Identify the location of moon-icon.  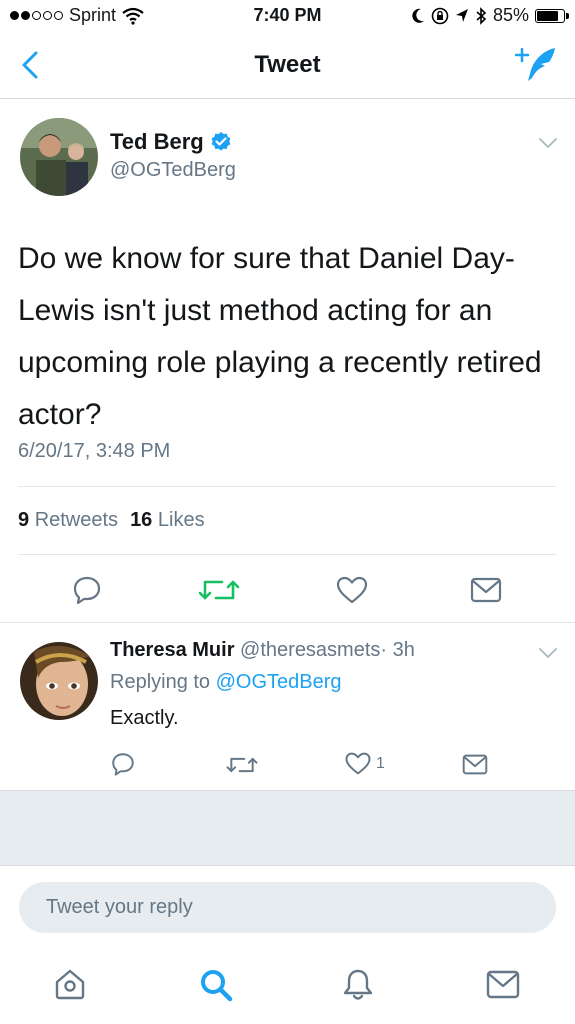
(418, 15).